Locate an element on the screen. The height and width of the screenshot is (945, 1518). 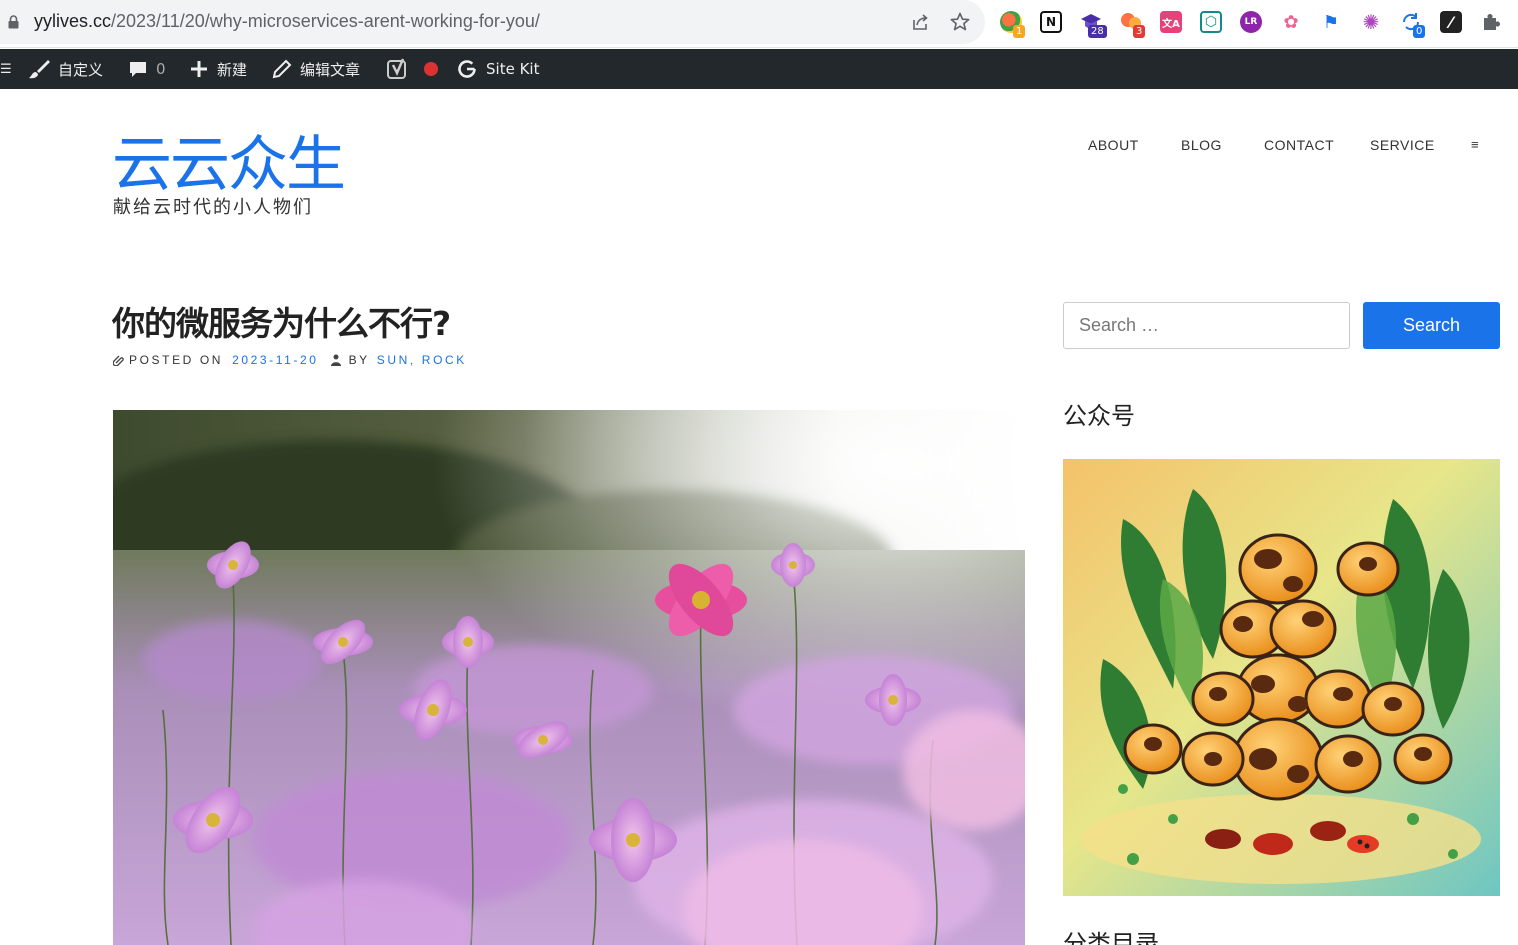
paintbrush-icon is located at coordinates (39, 69).